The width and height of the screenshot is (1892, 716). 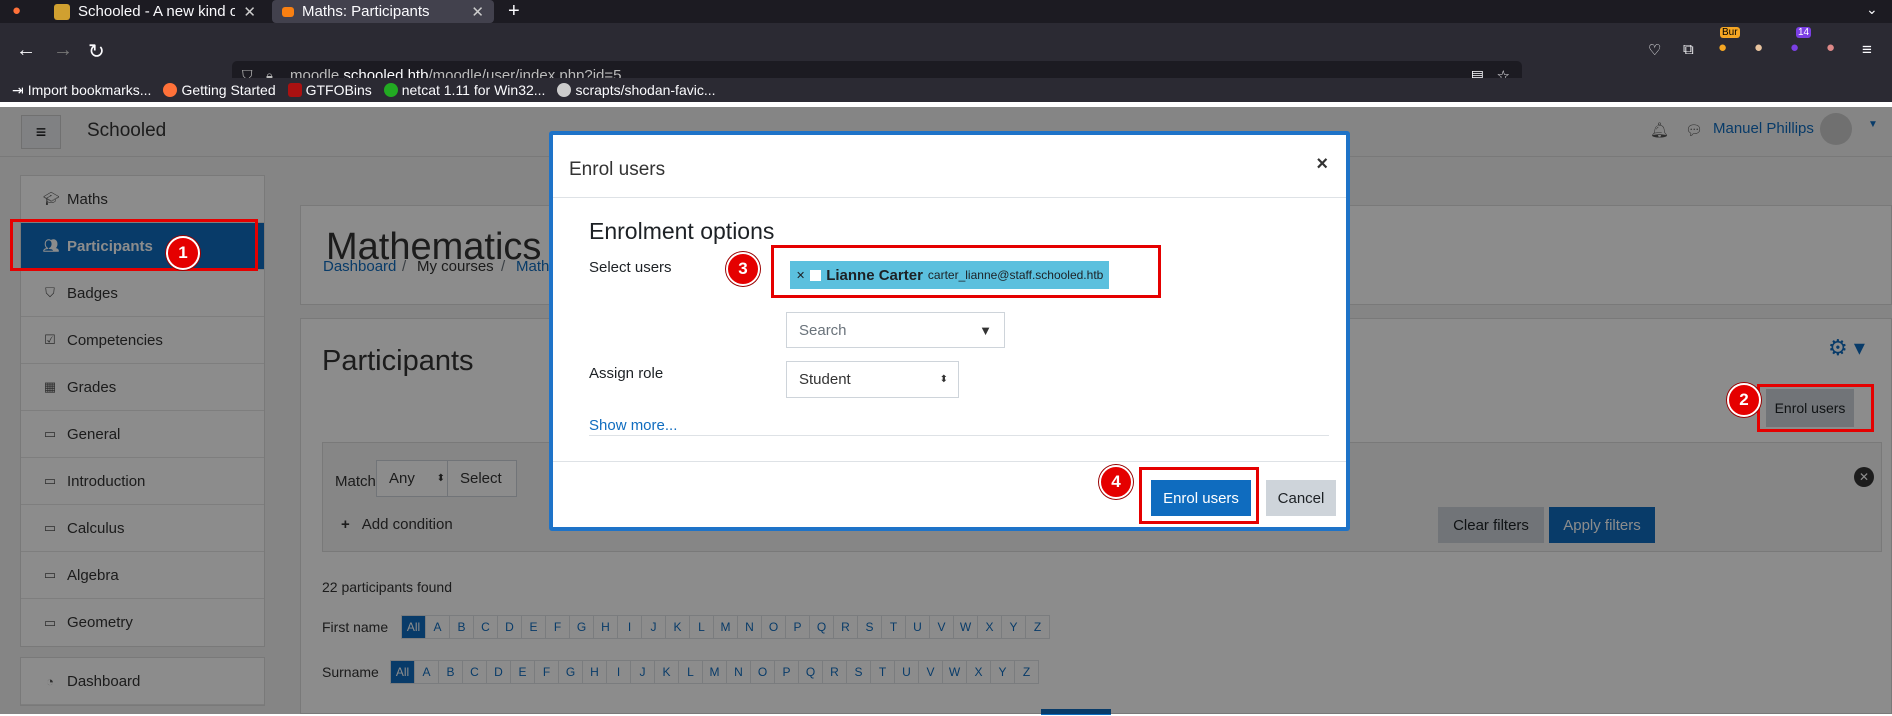 What do you see at coordinates (1794, 47) in the screenshot?
I see `purple-extension-icon: ●` at bounding box center [1794, 47].